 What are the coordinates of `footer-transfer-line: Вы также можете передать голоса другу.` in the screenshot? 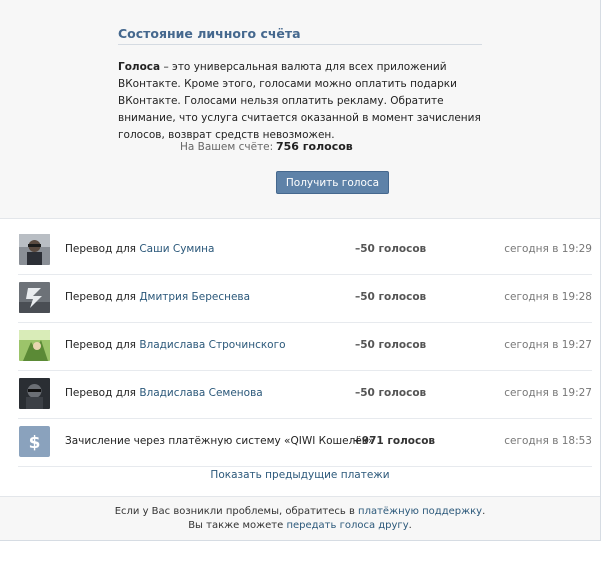 It's located at (300, 526).